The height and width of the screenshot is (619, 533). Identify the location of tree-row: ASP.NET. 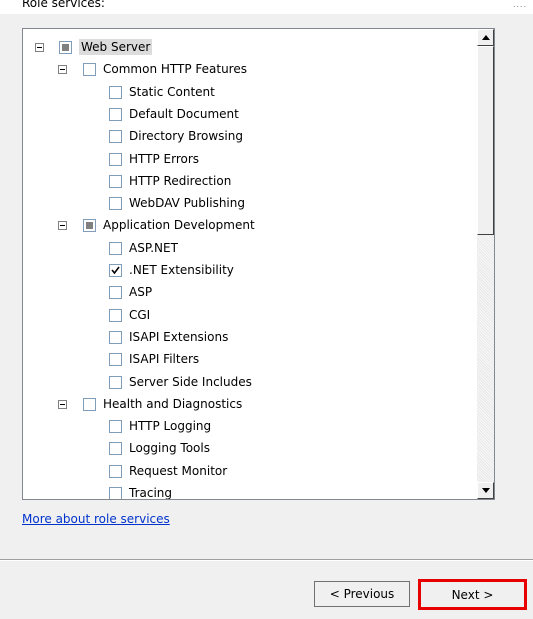
(248, 248).